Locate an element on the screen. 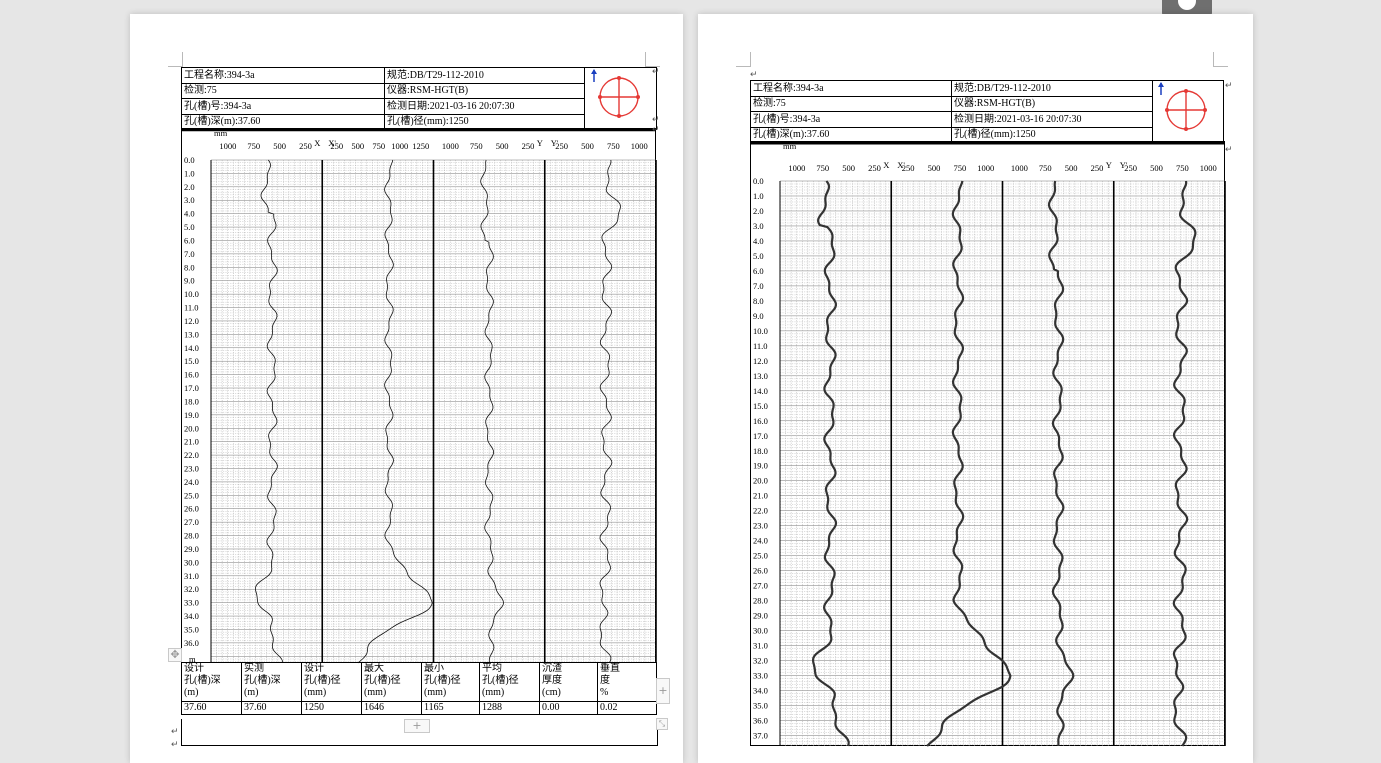 The width and height of the screenshot is (1381, 763). depth-label: 9.0 is located at coordinates (189, 281).